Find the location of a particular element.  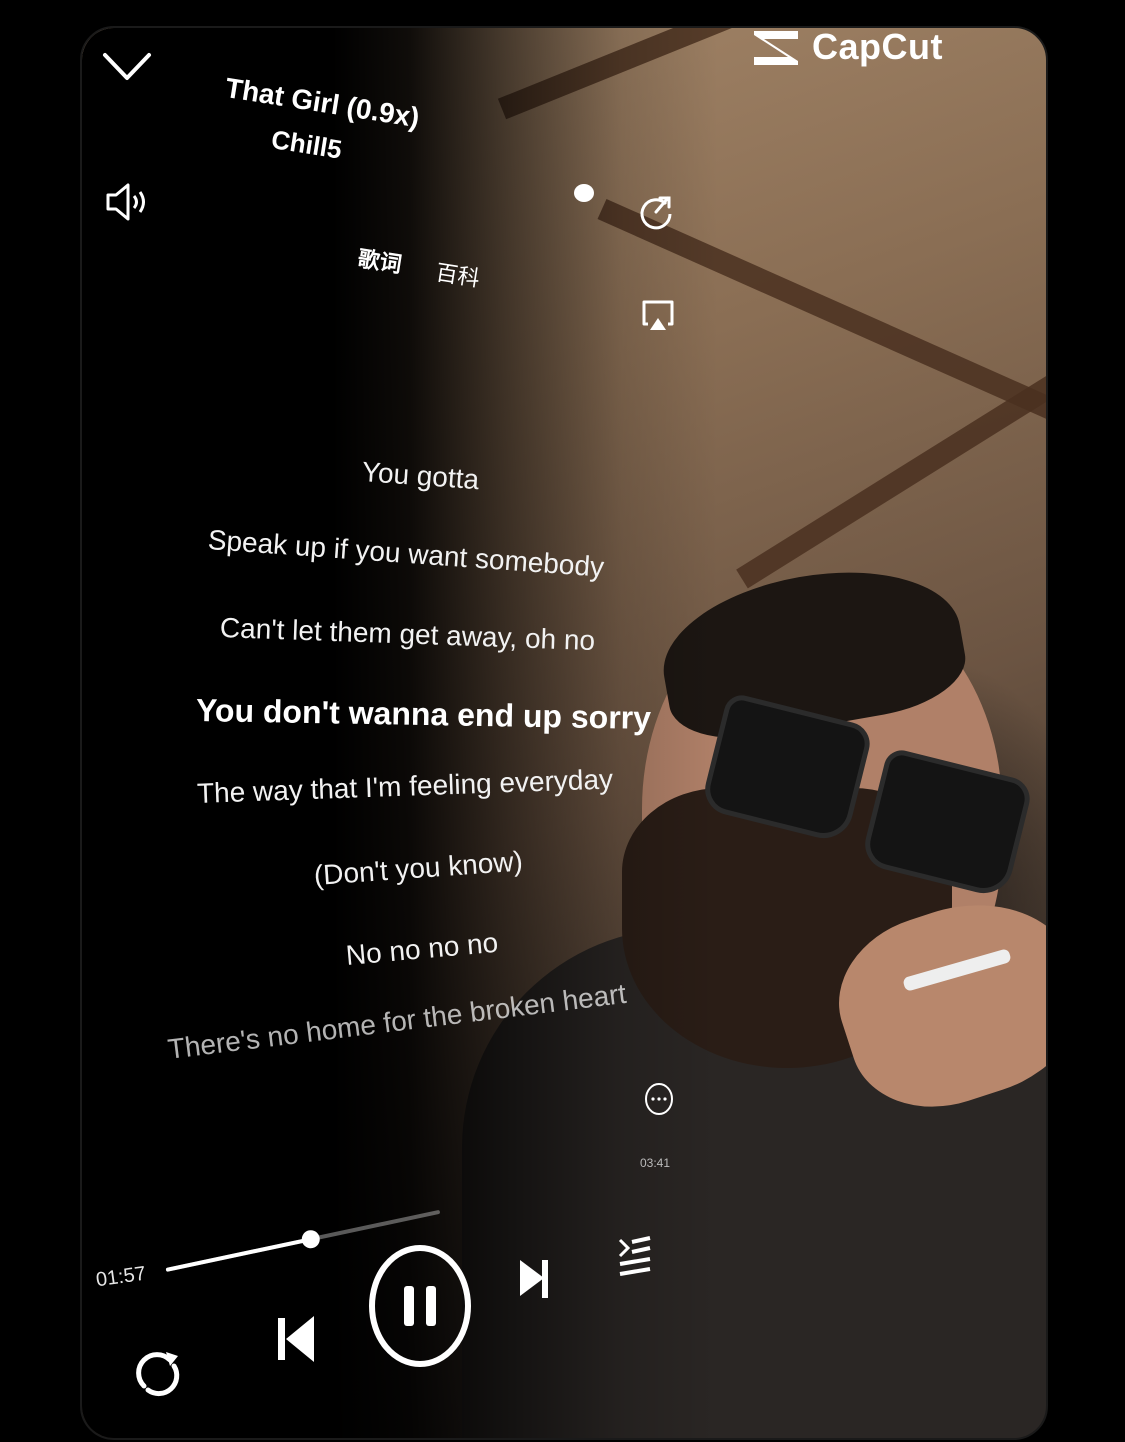

chevron-down-icon is located at coordinates (127, 67).